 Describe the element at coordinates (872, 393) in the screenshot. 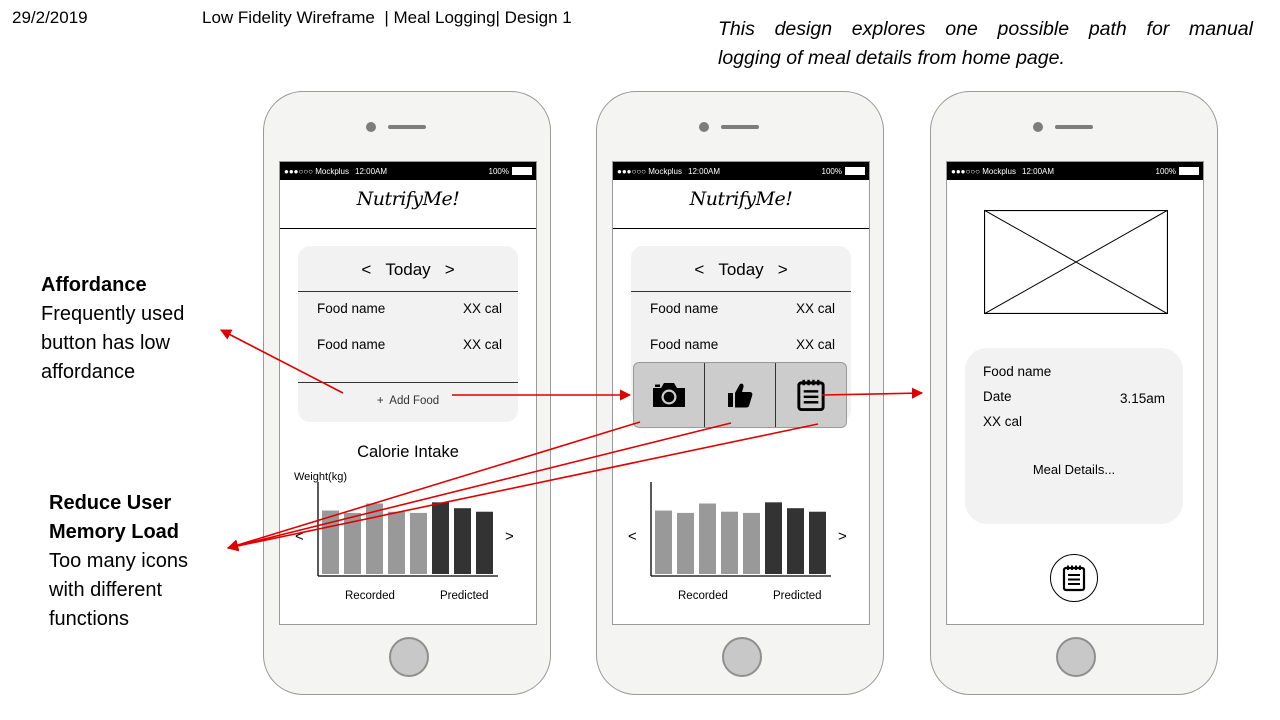

I see `arrow-popup-to-detail` at that location.